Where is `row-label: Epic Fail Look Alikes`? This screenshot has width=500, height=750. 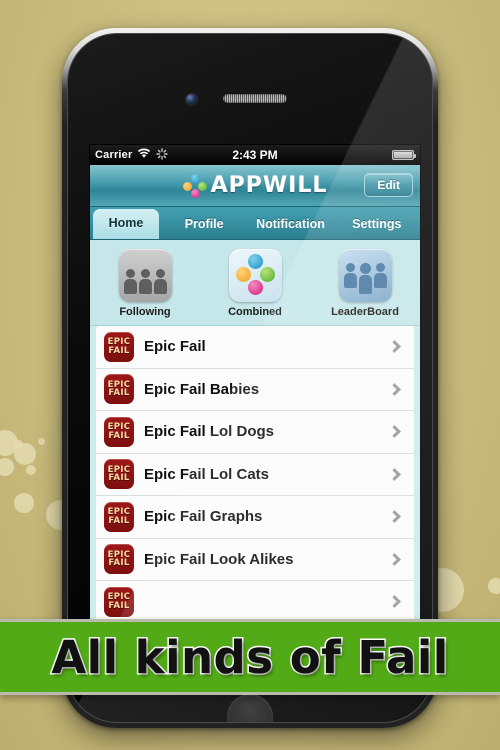 row-label: Epic Fail Look Alikes is located at coordinates (219, 559).